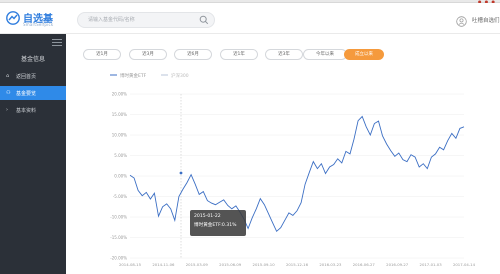 This screenshot has width=500, height=274. I want to click on sitemap-icon: ⚇, so click(8, 93).